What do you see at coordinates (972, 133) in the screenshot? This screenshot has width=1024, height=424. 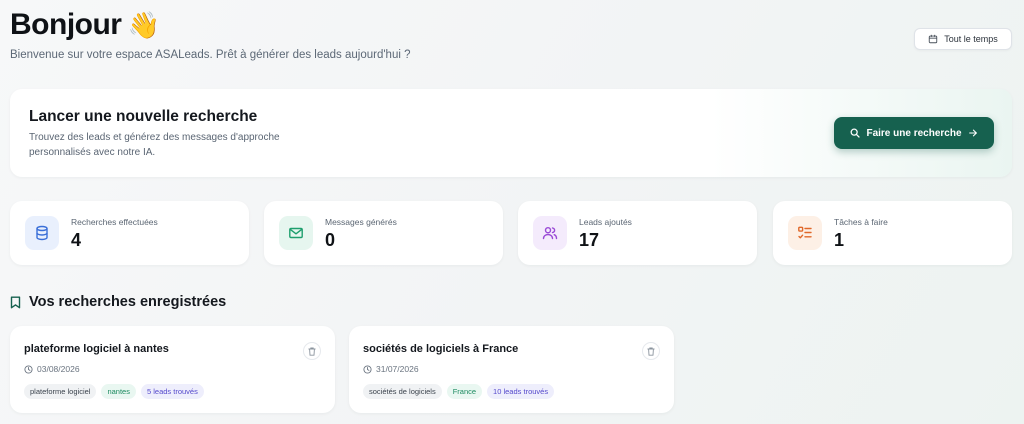 I see `arrow-right-icon` at bounding box center [972, 133].